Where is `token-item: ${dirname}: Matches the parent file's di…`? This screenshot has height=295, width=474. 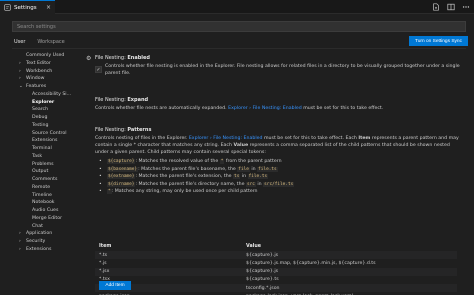 token-item: ${dirname}: Matches the parent file's di… is located at coordinates (280, 185).